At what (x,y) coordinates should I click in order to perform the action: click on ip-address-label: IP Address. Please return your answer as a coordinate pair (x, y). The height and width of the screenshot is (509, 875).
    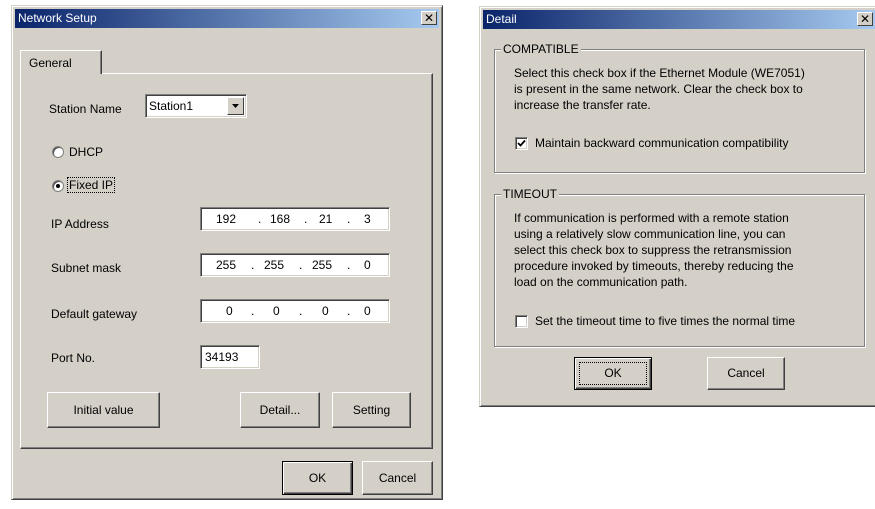
    Looking at the image, I should click on (80, 224).